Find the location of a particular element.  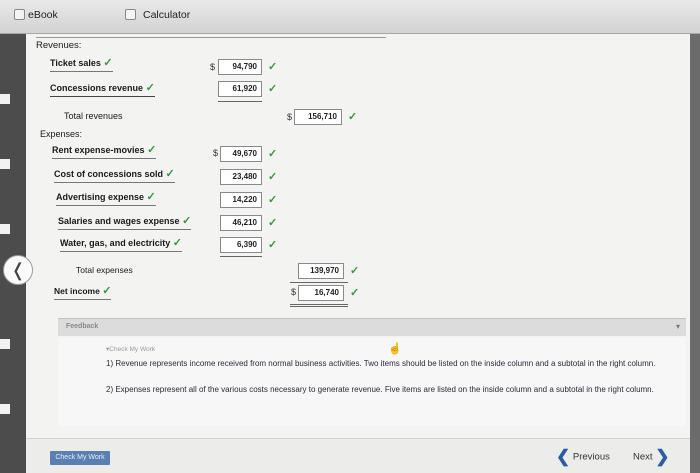

total-revenues-input: 156,710 is located at coordinates (318, 117).